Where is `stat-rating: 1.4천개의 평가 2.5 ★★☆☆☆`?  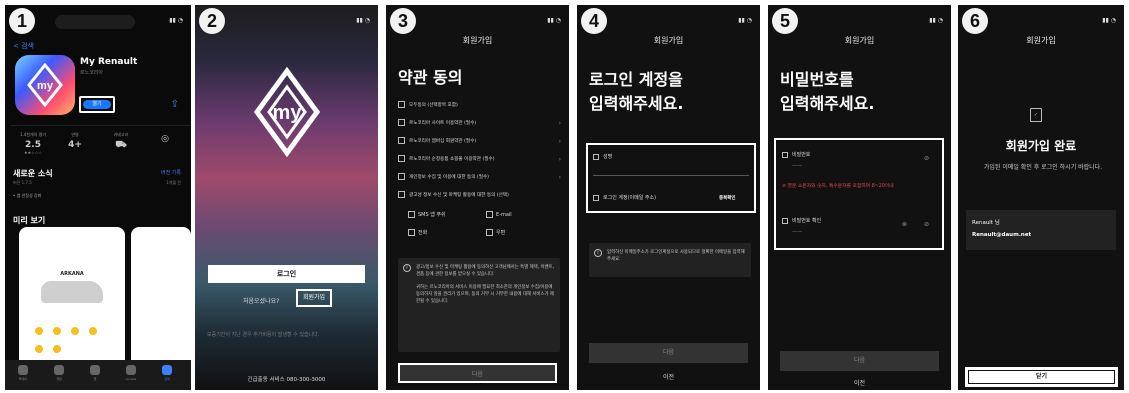
stat-rating: 1.4천개의 평가 2.5 ★★☆☆☆ is located at coordinates (33, 143).